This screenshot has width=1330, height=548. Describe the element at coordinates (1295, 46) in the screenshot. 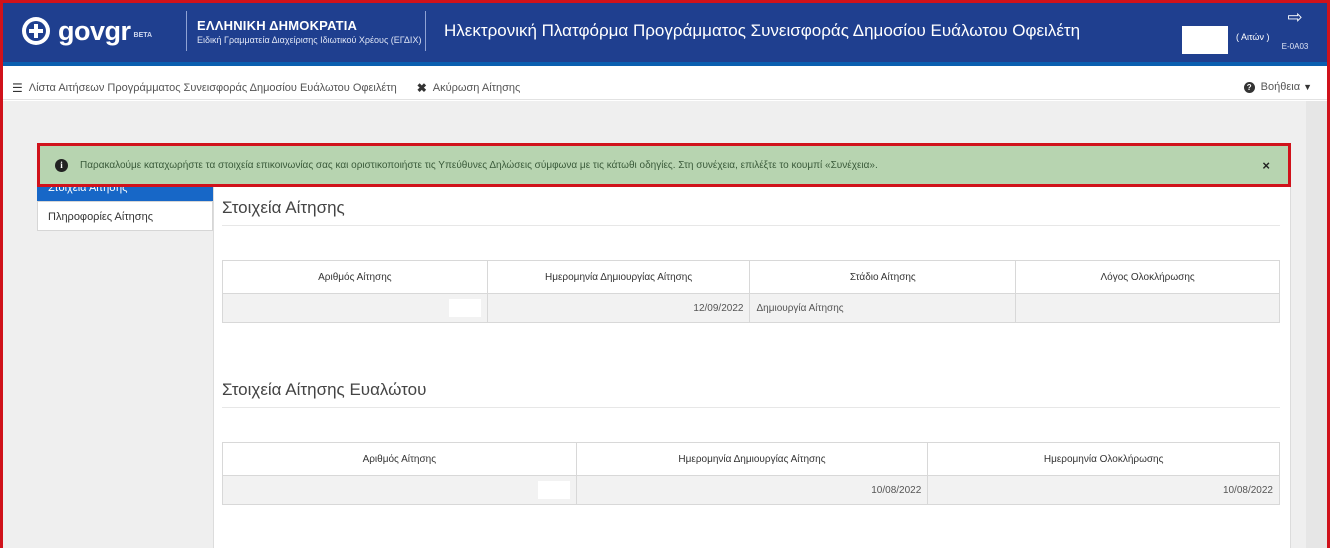

I see `logout-code: E-0A03` at that location.